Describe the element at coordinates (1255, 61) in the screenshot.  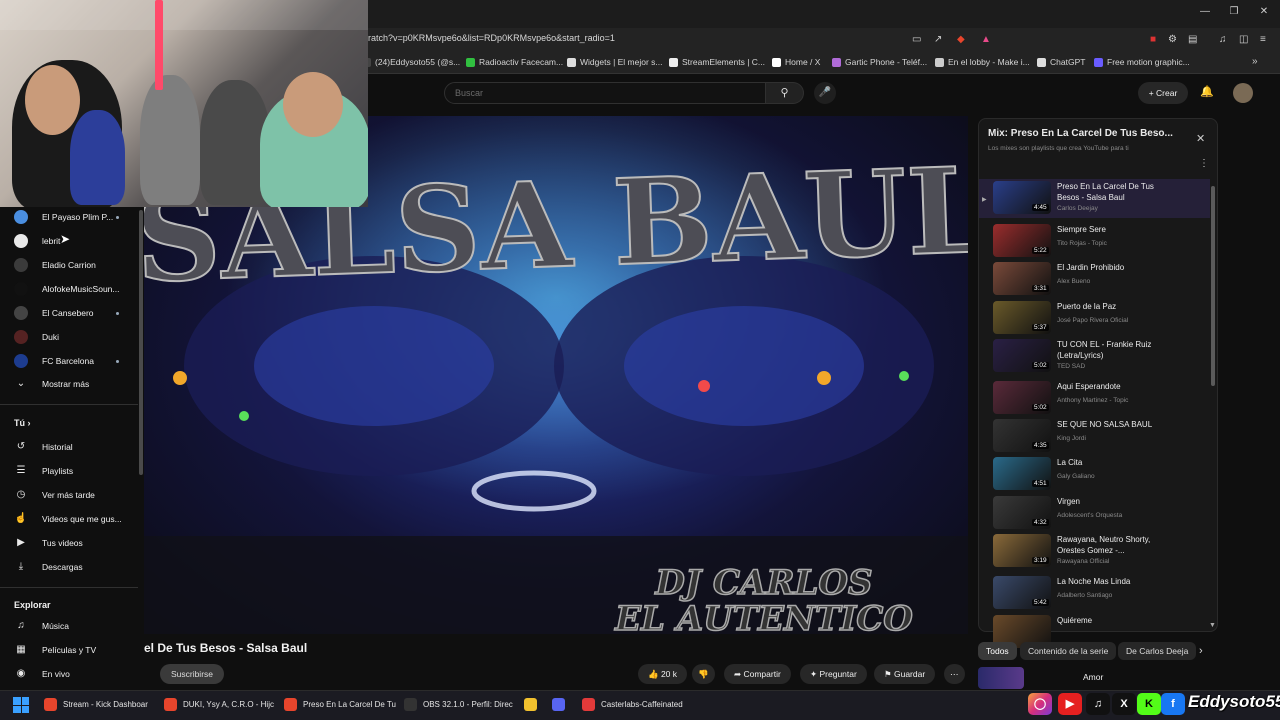
I see `bookmarks-overflow-icon: »` at that location.